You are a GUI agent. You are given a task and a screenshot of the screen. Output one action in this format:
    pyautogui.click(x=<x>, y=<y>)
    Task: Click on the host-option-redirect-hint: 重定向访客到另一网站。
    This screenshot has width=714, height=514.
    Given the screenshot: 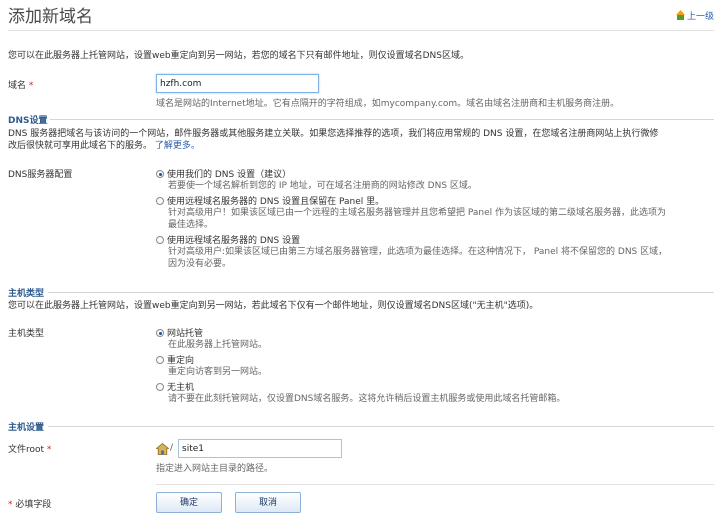 What is the action you would take?
    pyautogui.click(x=218, y=372)
    